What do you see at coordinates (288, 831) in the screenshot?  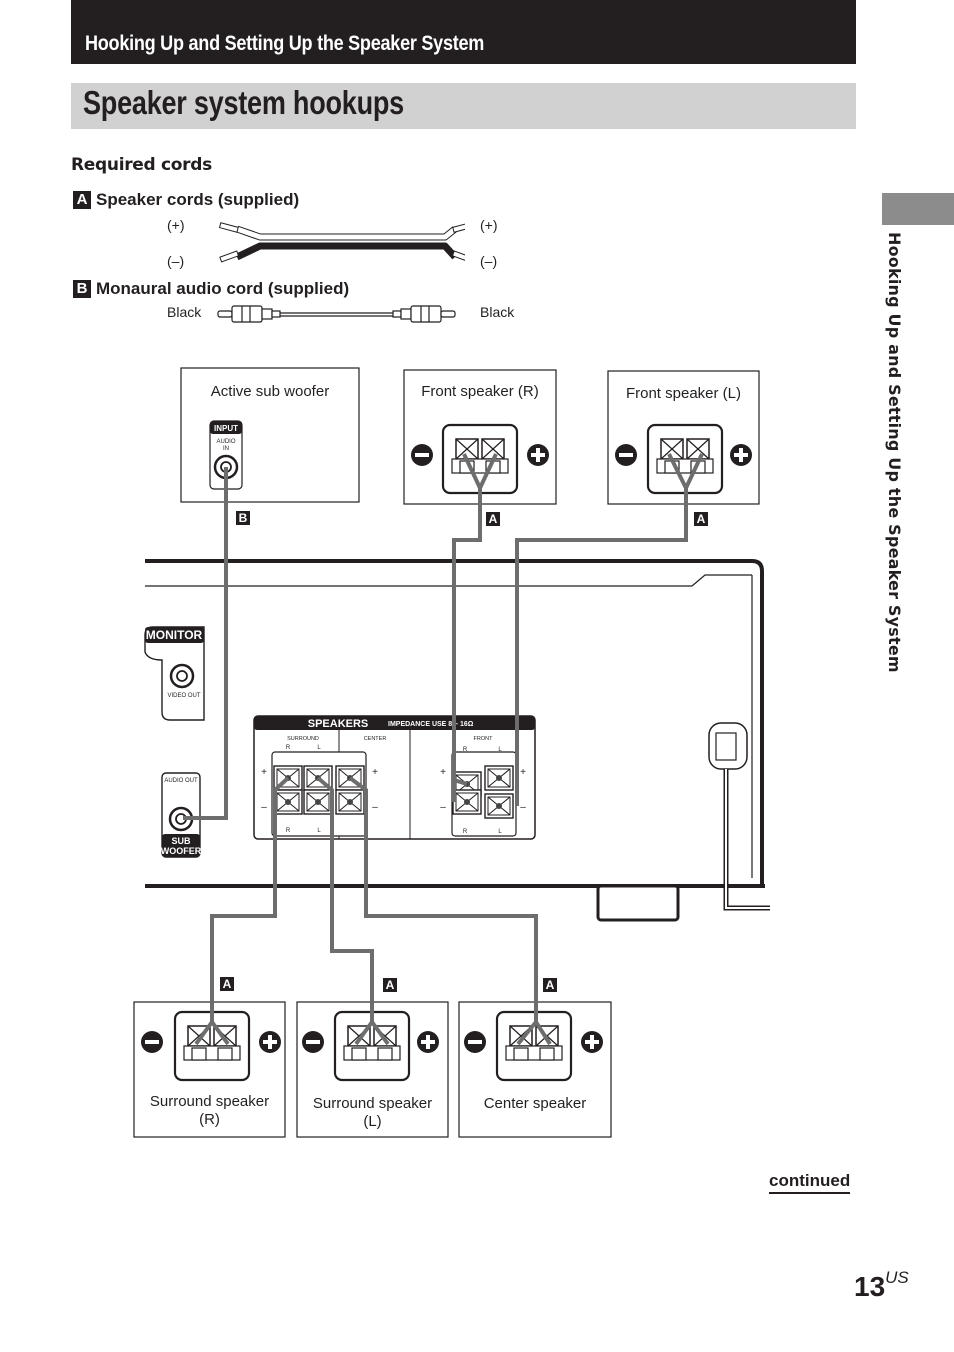 I see `surround-r-bottom: R` at bounding box center [288, 831].